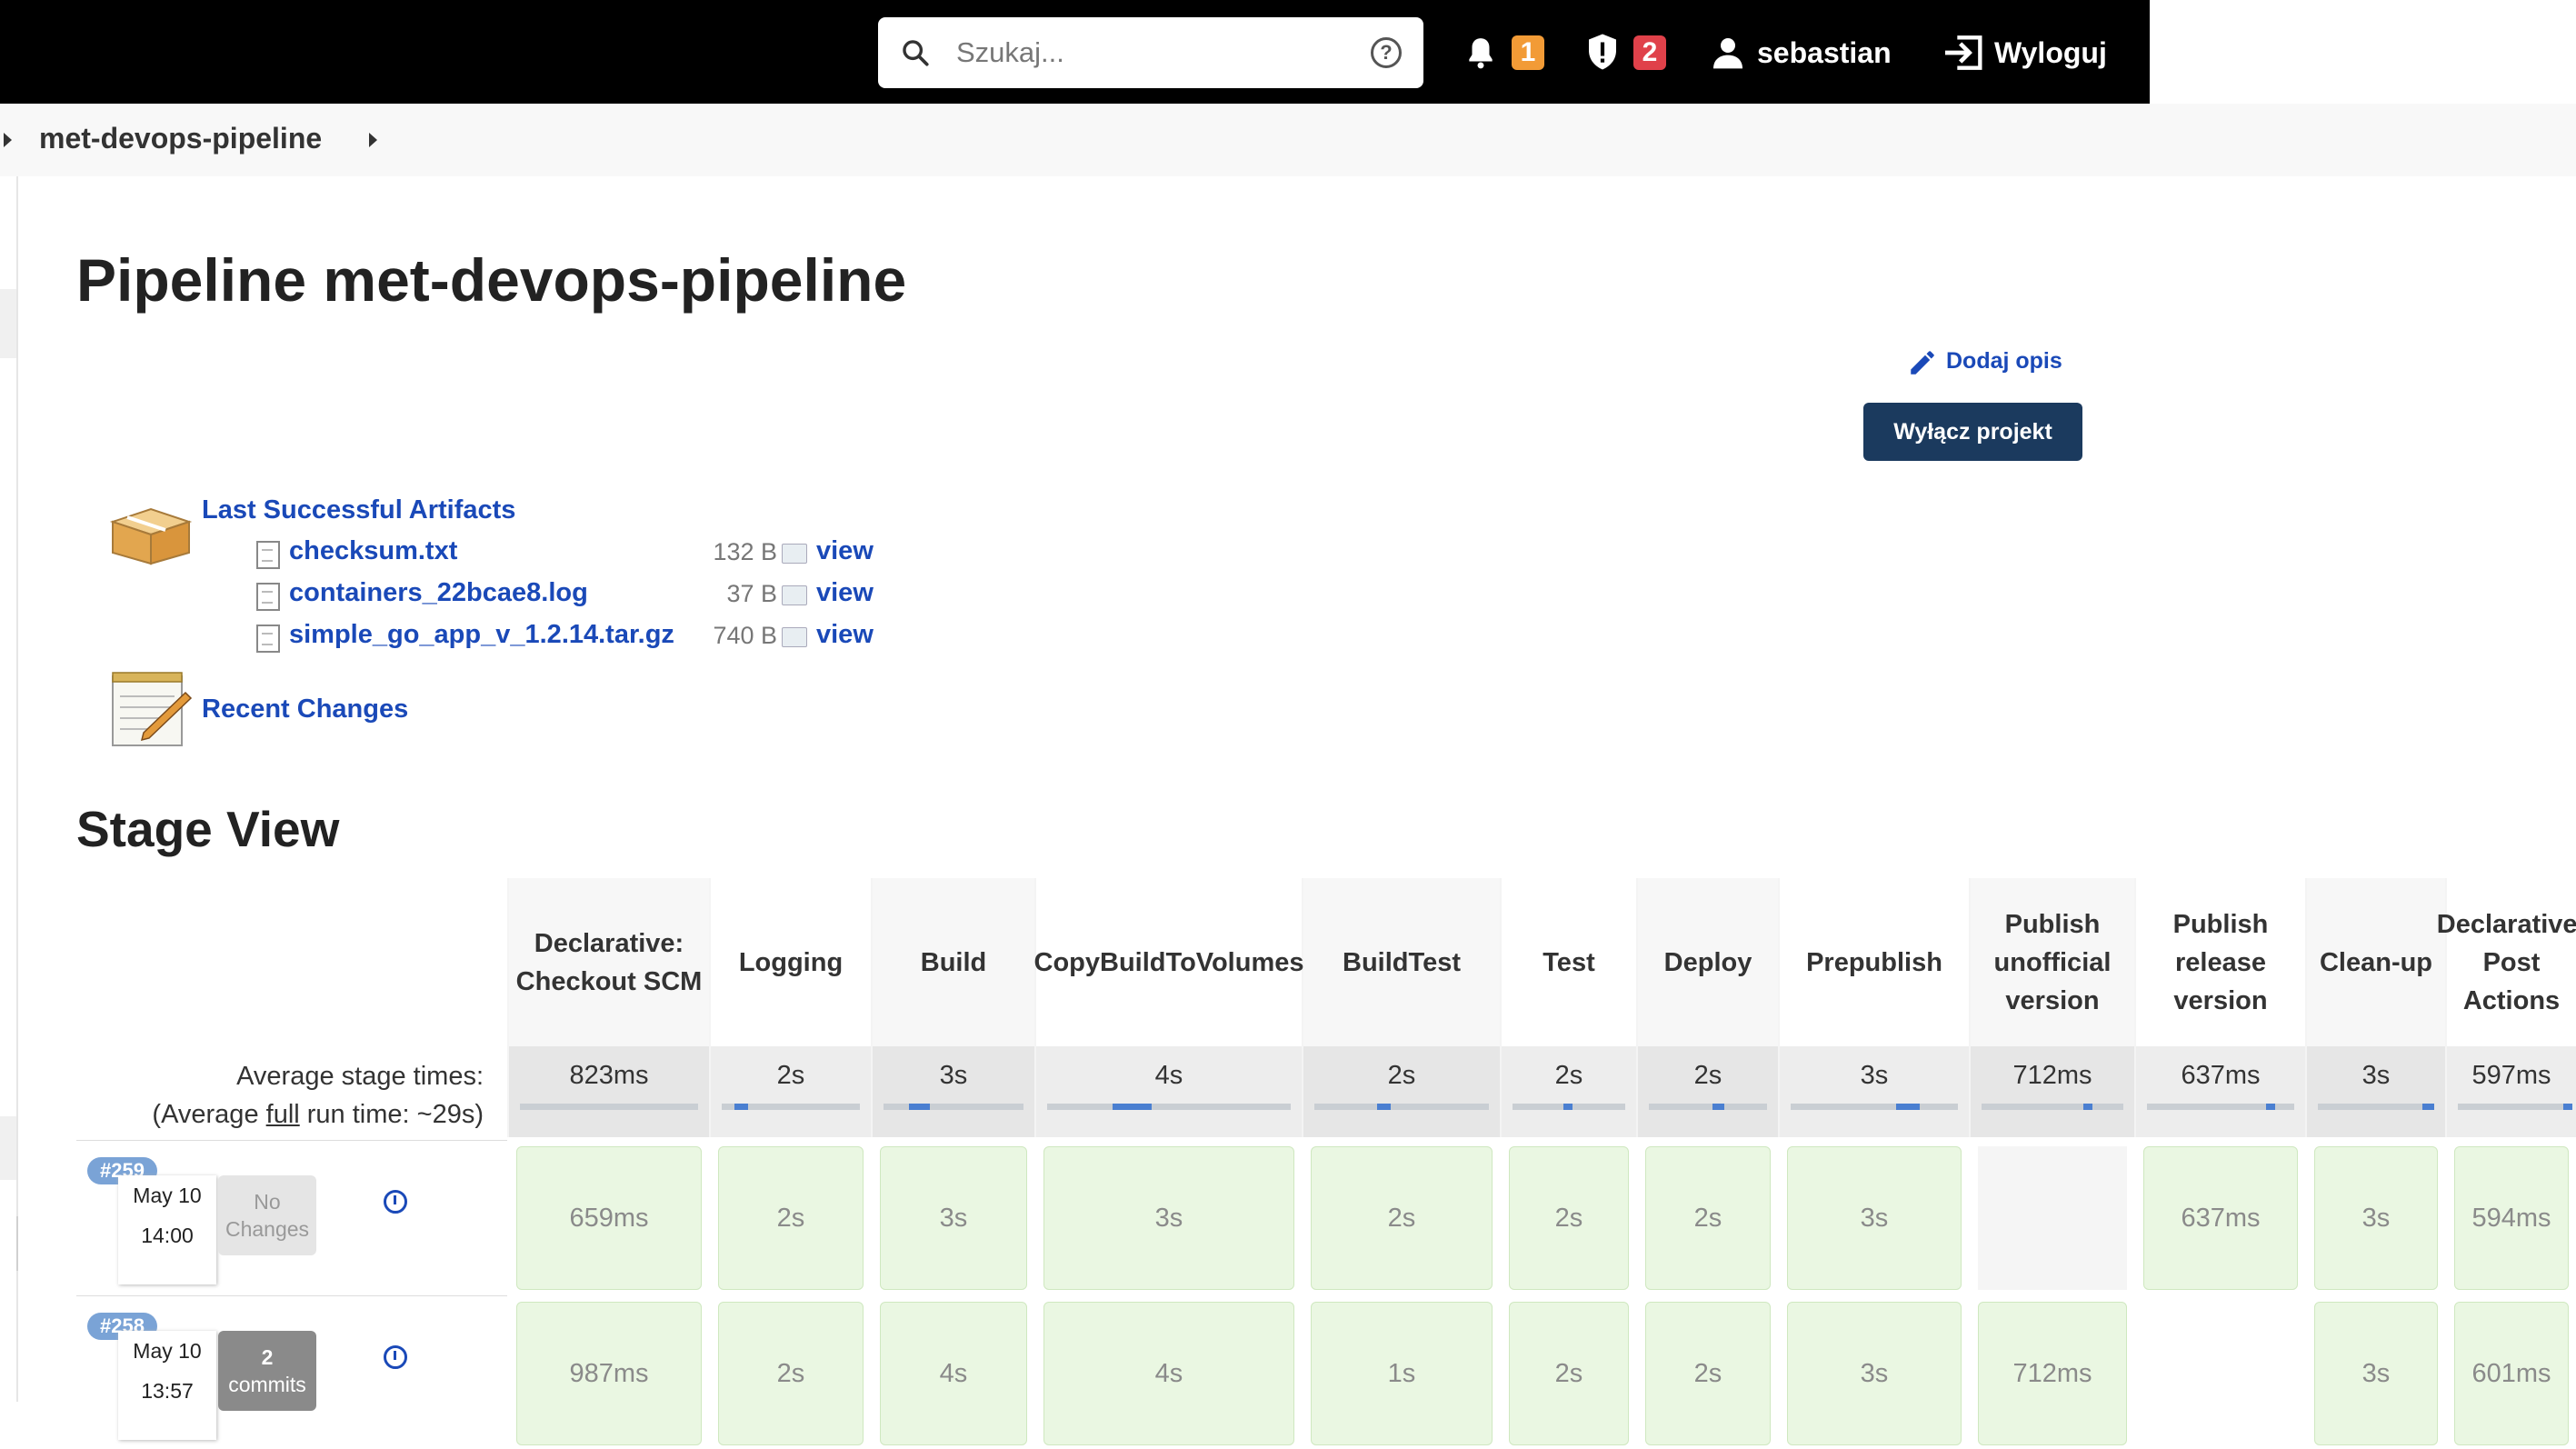 Image resolution: width=2576 pixels, height=1449 pixels. What do you see at coordinates (745, 635) in the screenshot?
I see `artifact-size: 740 B` at bounding box center [745, 635].